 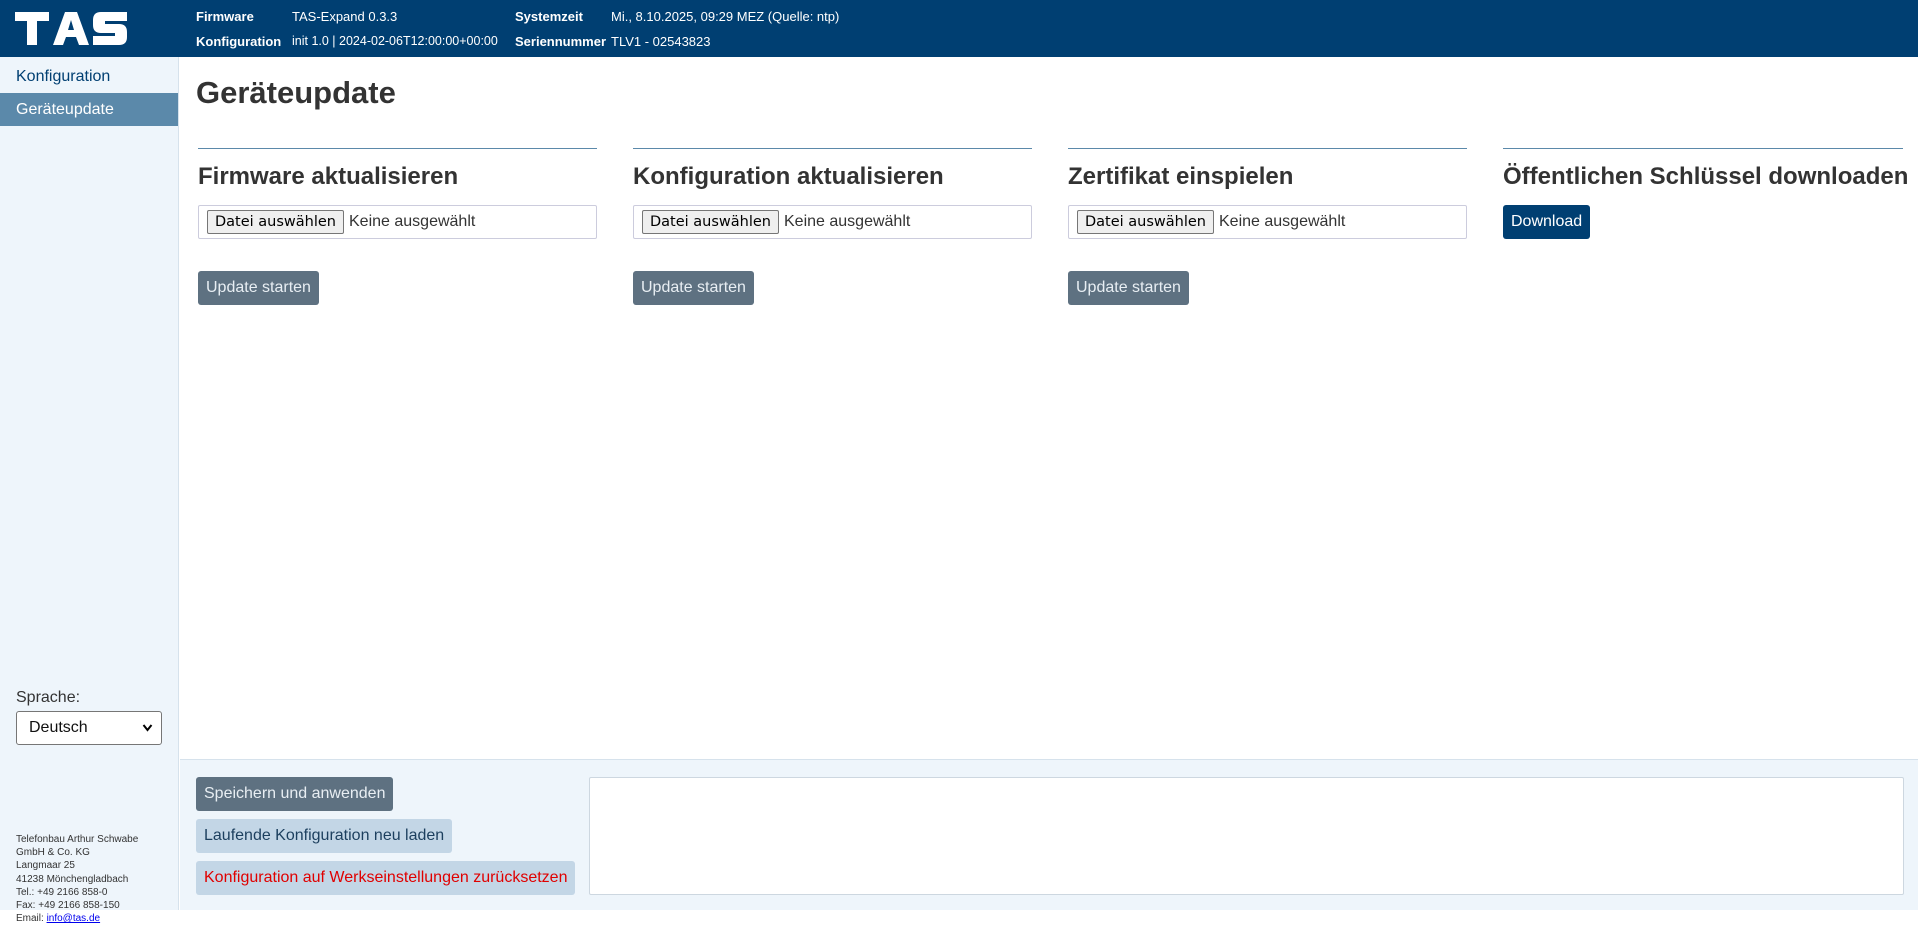 What do you see at coordinates (661, 41) in the screenshot?
I see `serial-value: TLV1 - 02543823` at bounding box center [661, 41].